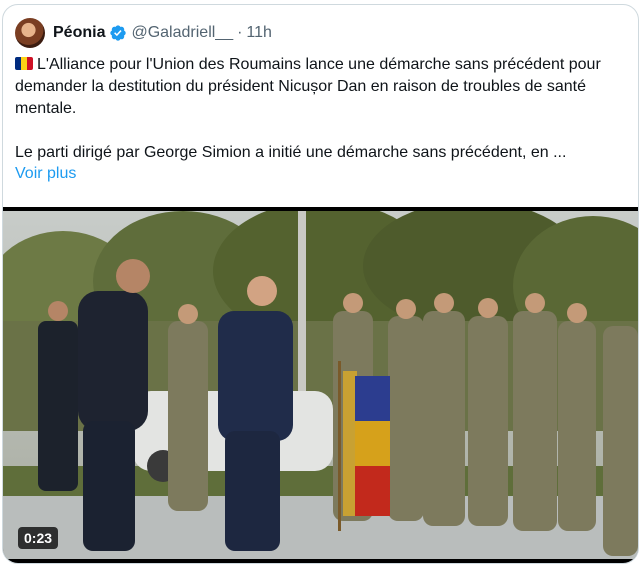  What do you see at coordinates (24, 63) in the screenshot?
I see `romania-flag-icon` at bounding box center [24, 63].